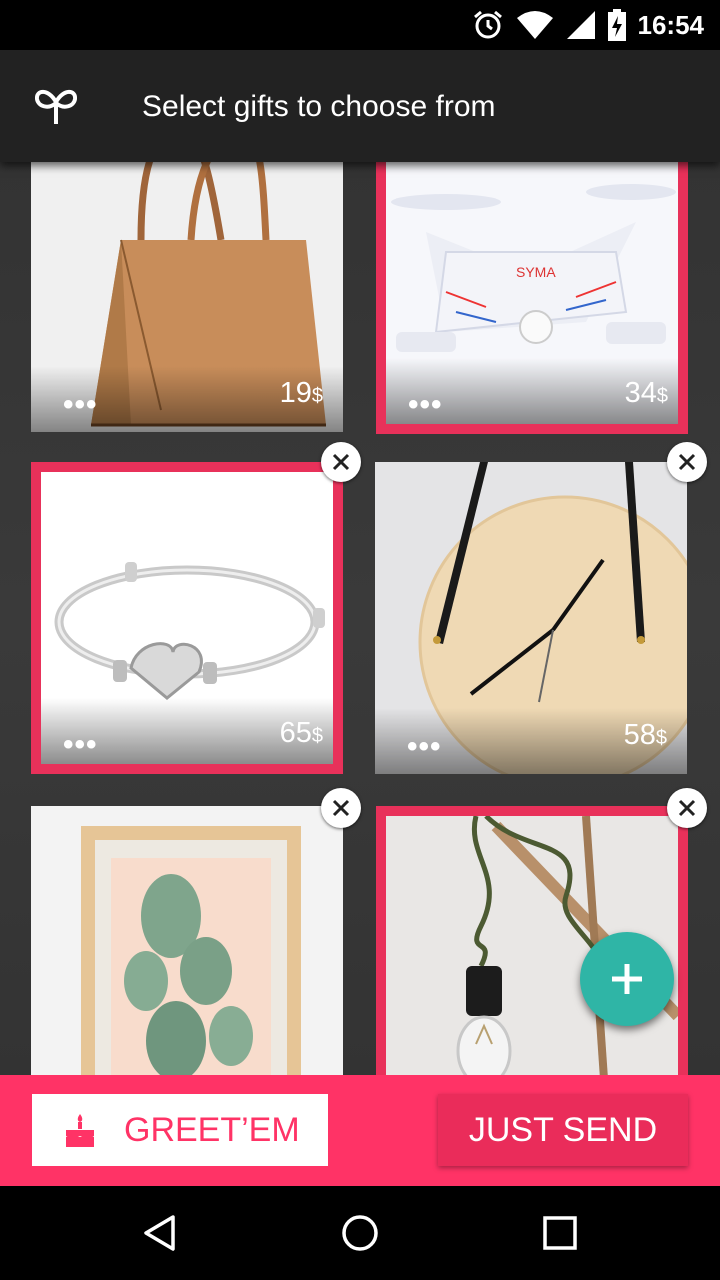 This screenshot has height=1280, width=720. What do you see at coordinates (319, 106) in the screenshot?
I see `page-title: Select gifts to choose from` at bounding box center [319, 106].